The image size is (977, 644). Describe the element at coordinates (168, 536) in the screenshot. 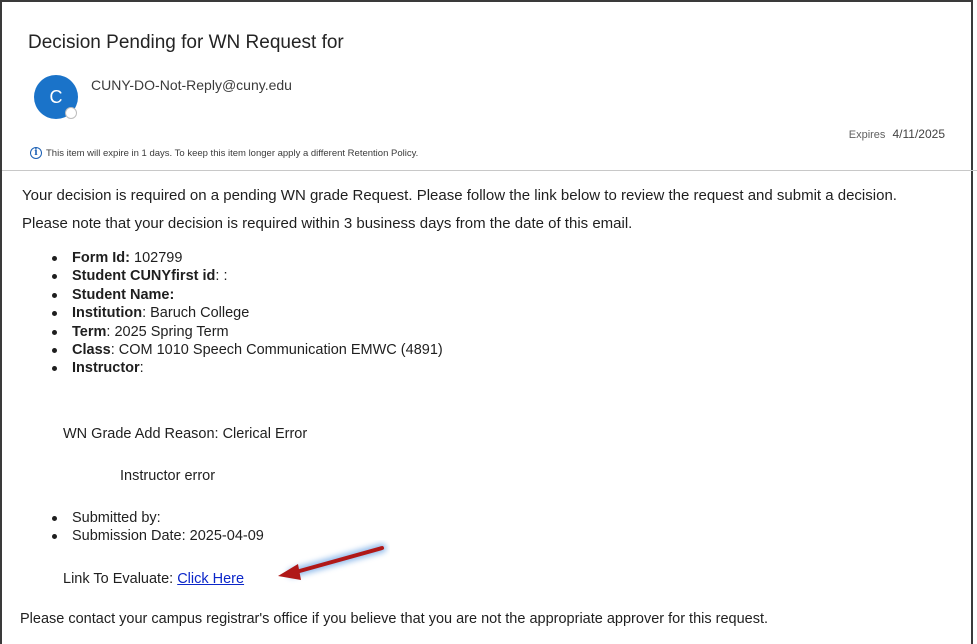

I see `submission-date: Submission Date: 2025-04-09` at that location.